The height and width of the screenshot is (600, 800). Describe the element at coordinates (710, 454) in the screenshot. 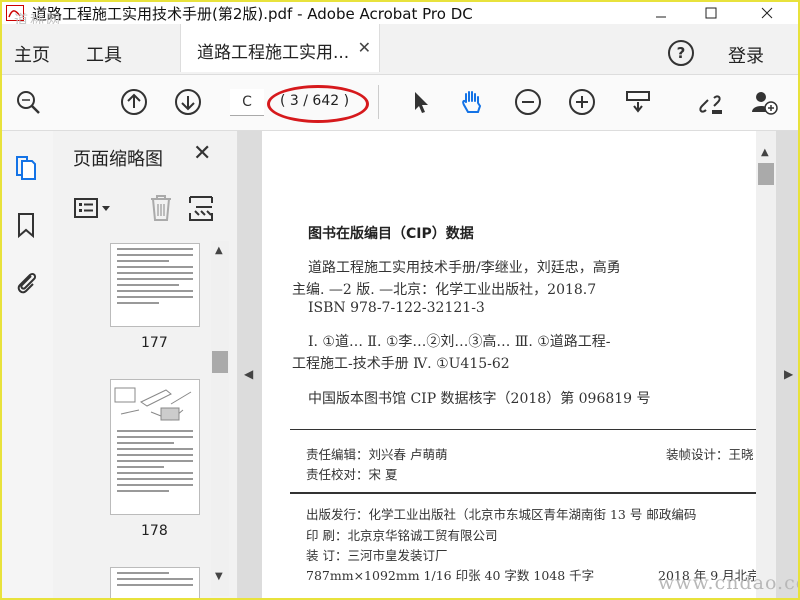

I see `doc-line: 装帧设计：王晓` at that location.